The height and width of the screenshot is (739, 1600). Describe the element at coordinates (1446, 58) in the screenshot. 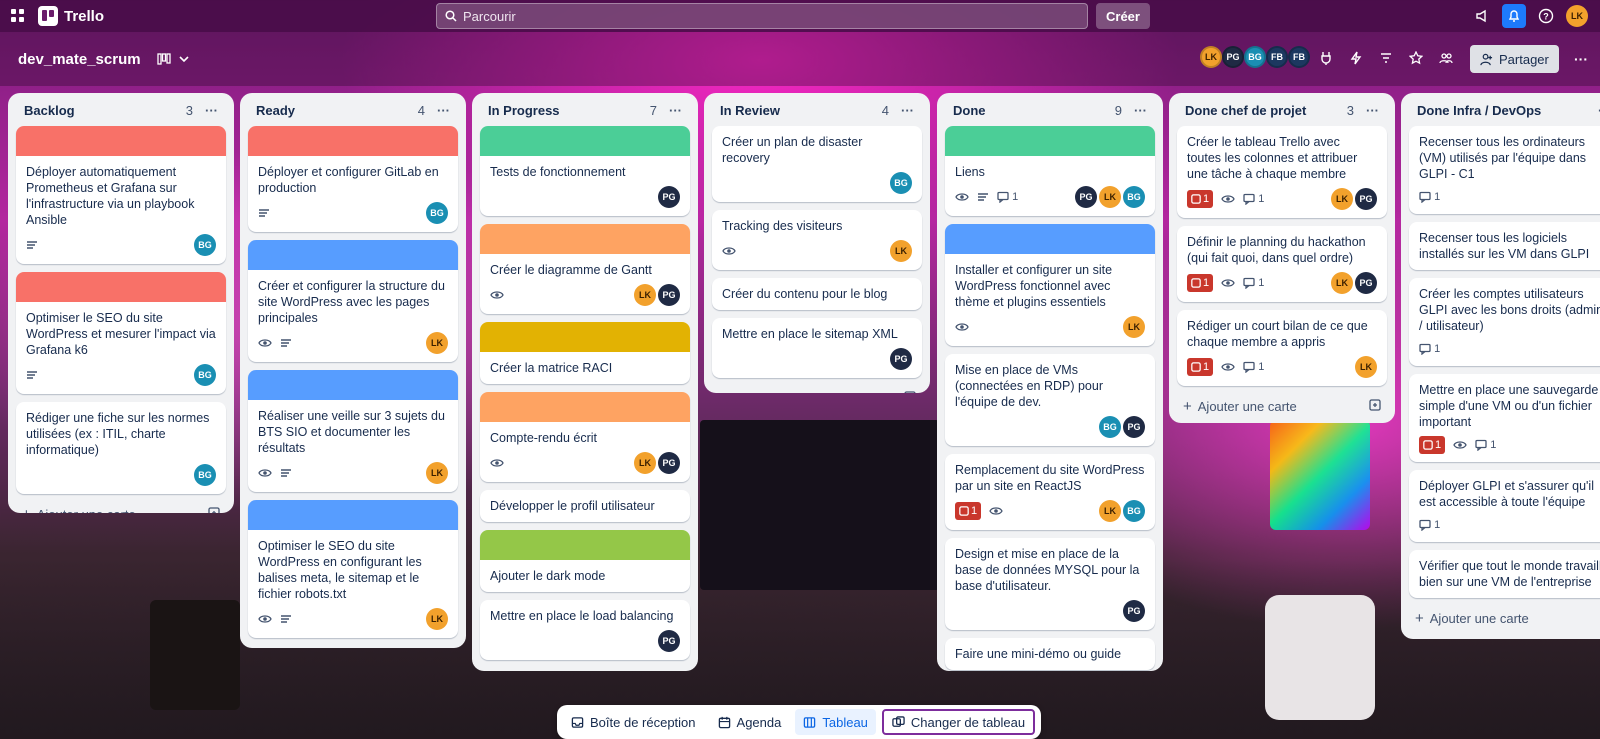

I see `visibility-members-icon` at that location.